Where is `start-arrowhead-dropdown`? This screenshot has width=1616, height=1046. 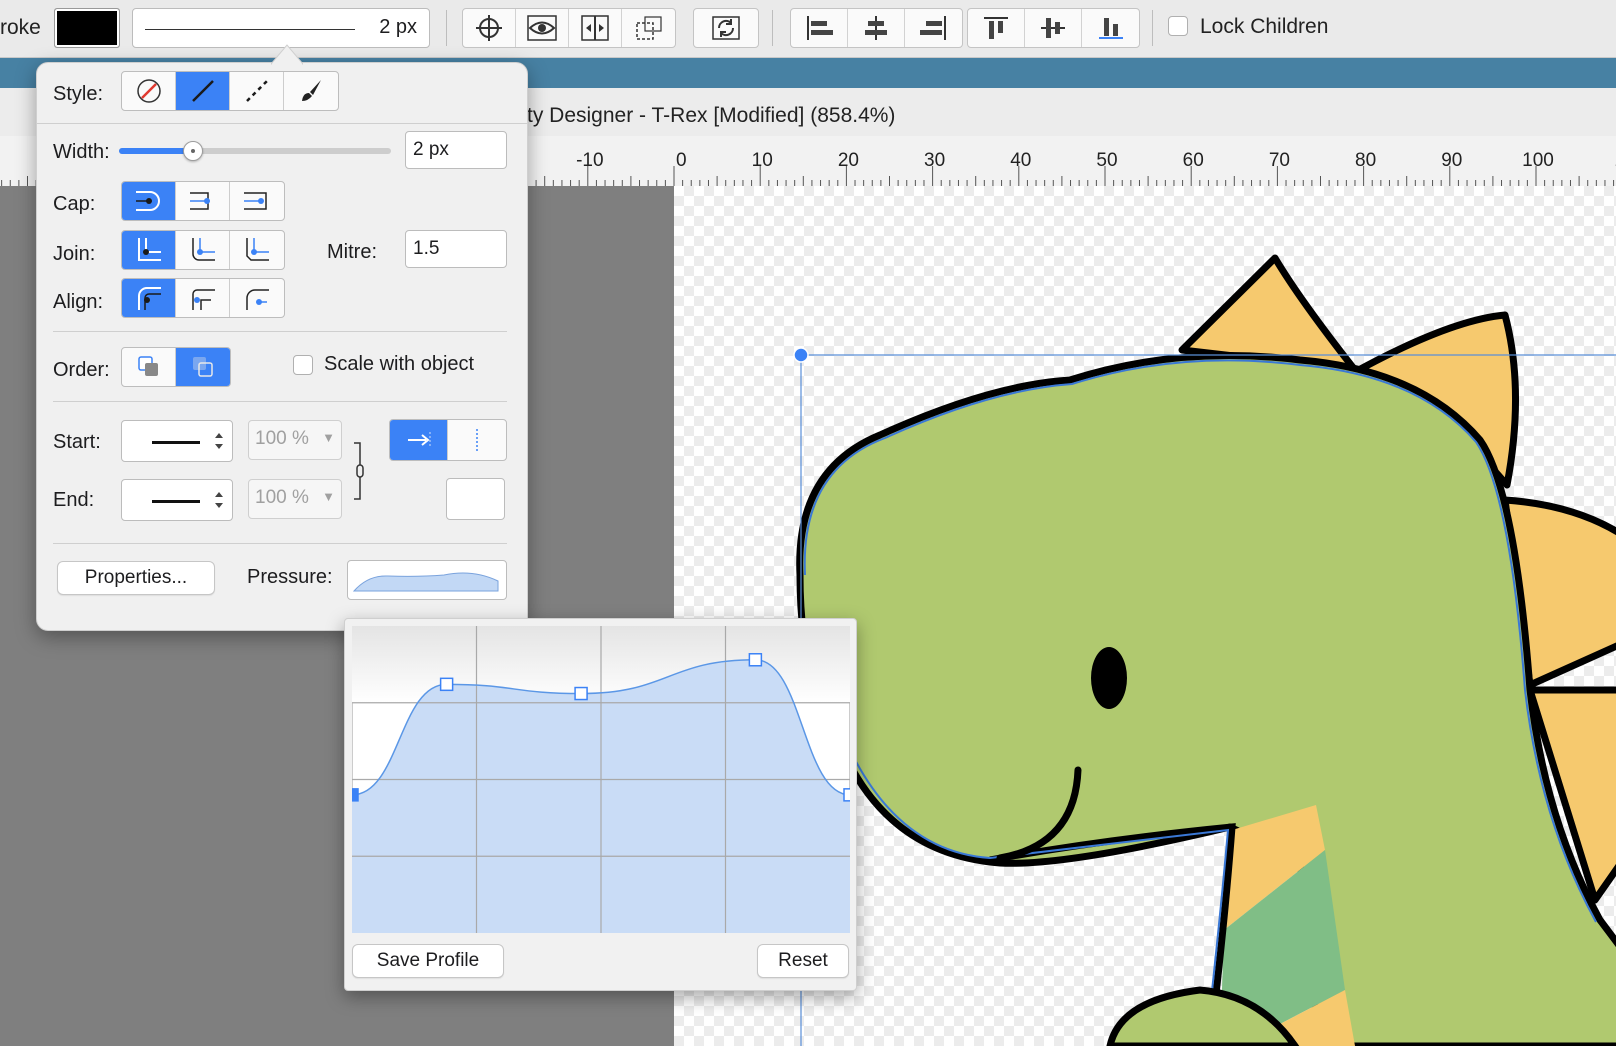 start-arrowhead-dropdown is located at coordinates (177, 441).